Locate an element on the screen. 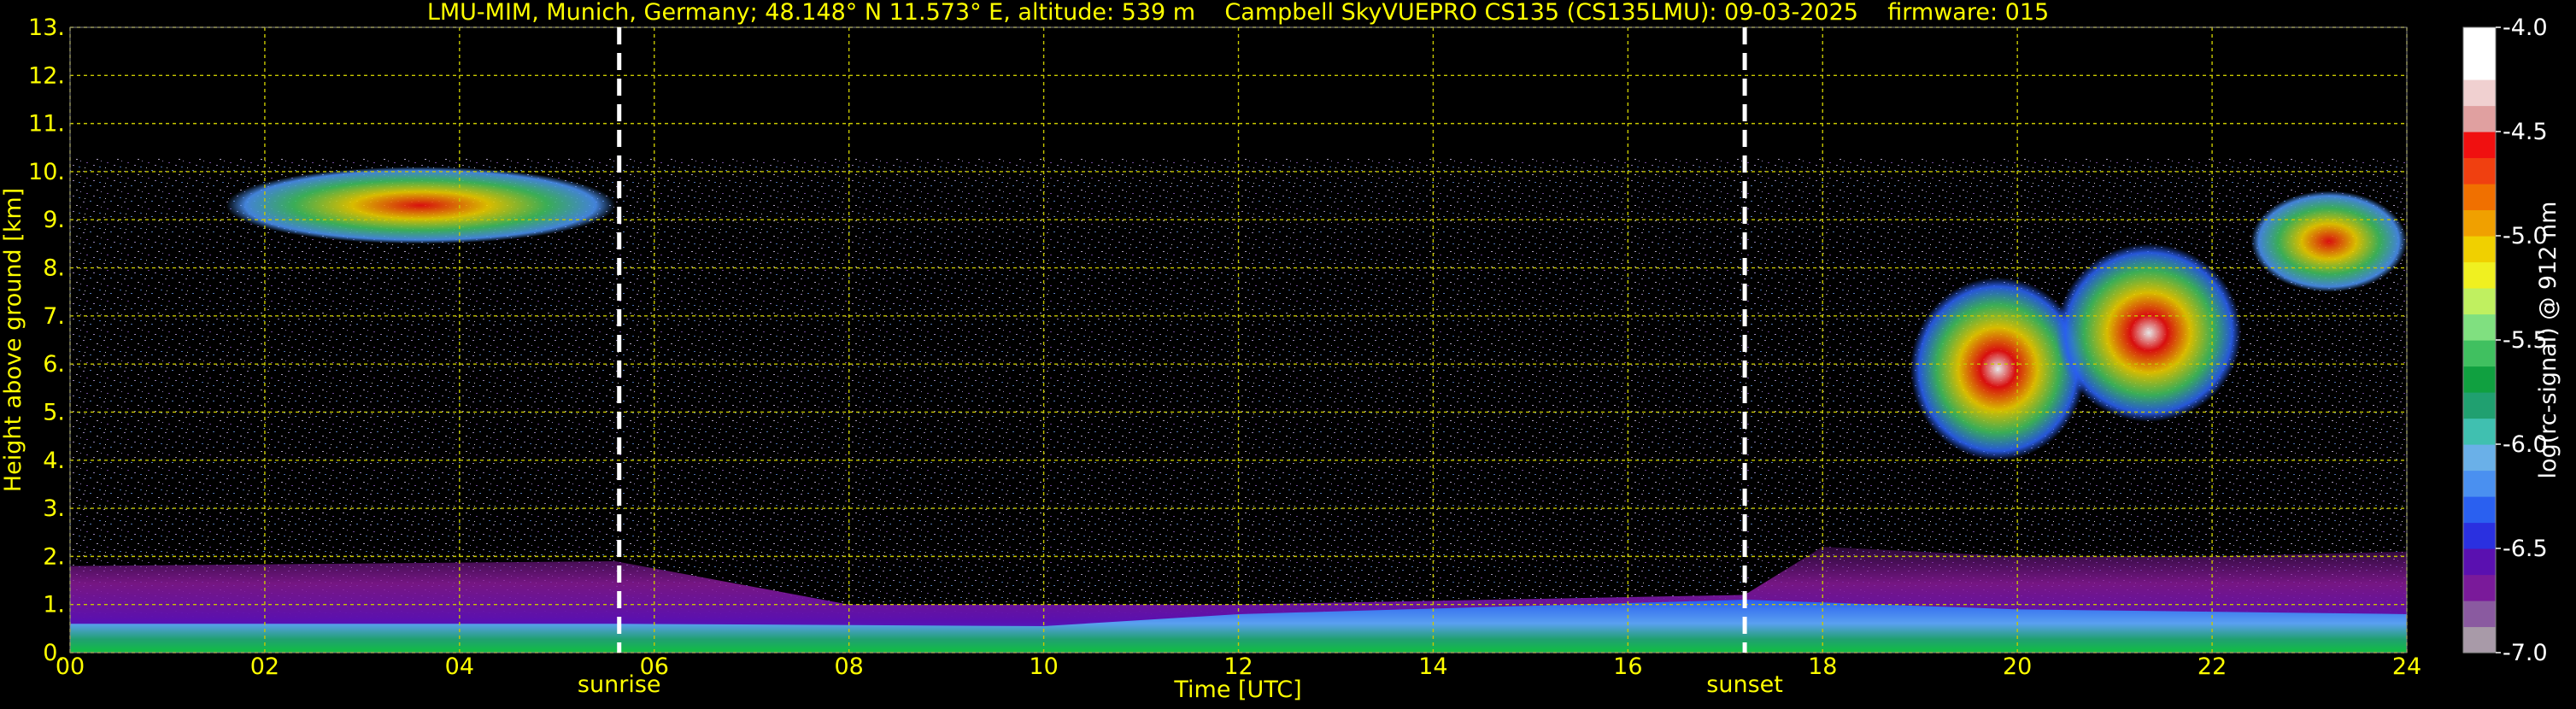 The height and width of the screenshot is (709, 2576). y-tick-label: 1. is located at coordinates (54, 605).